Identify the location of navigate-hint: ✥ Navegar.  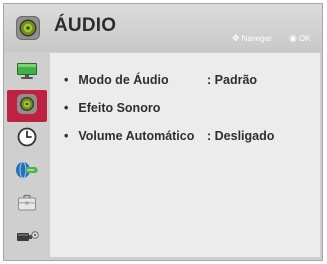
(252, 38).